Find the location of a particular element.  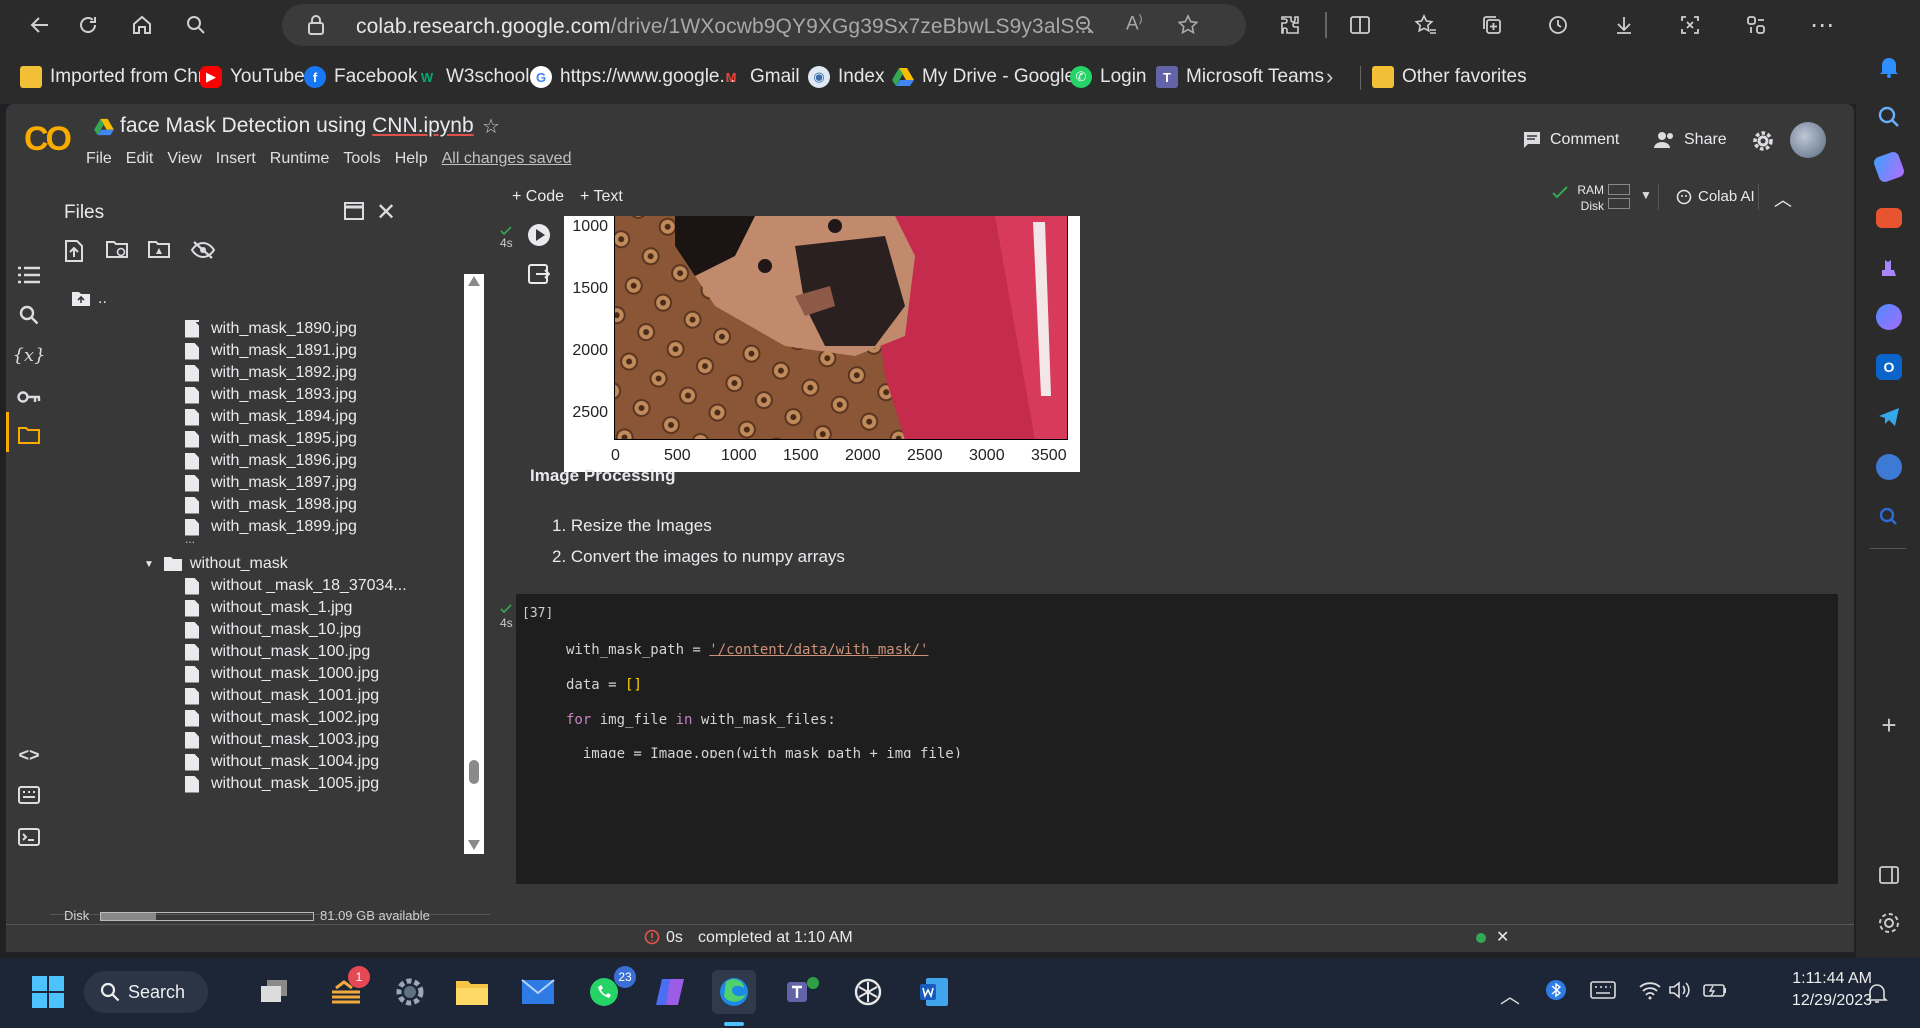

list-item: without_mask_100.jpg is located at coordinates (277, 652).